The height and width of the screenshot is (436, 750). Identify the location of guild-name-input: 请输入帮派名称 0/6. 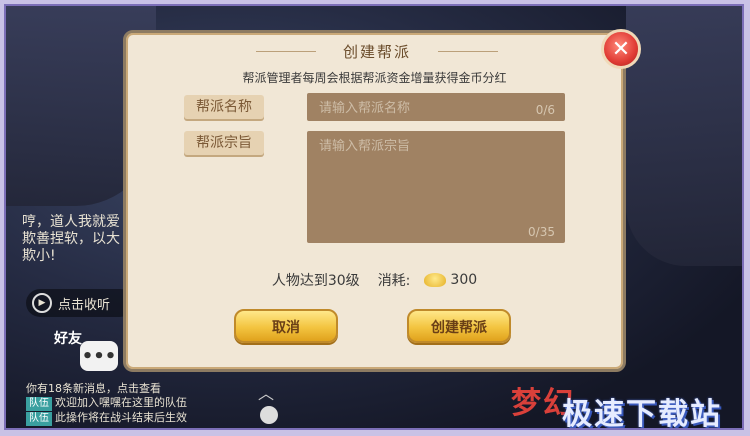
(436, 107).